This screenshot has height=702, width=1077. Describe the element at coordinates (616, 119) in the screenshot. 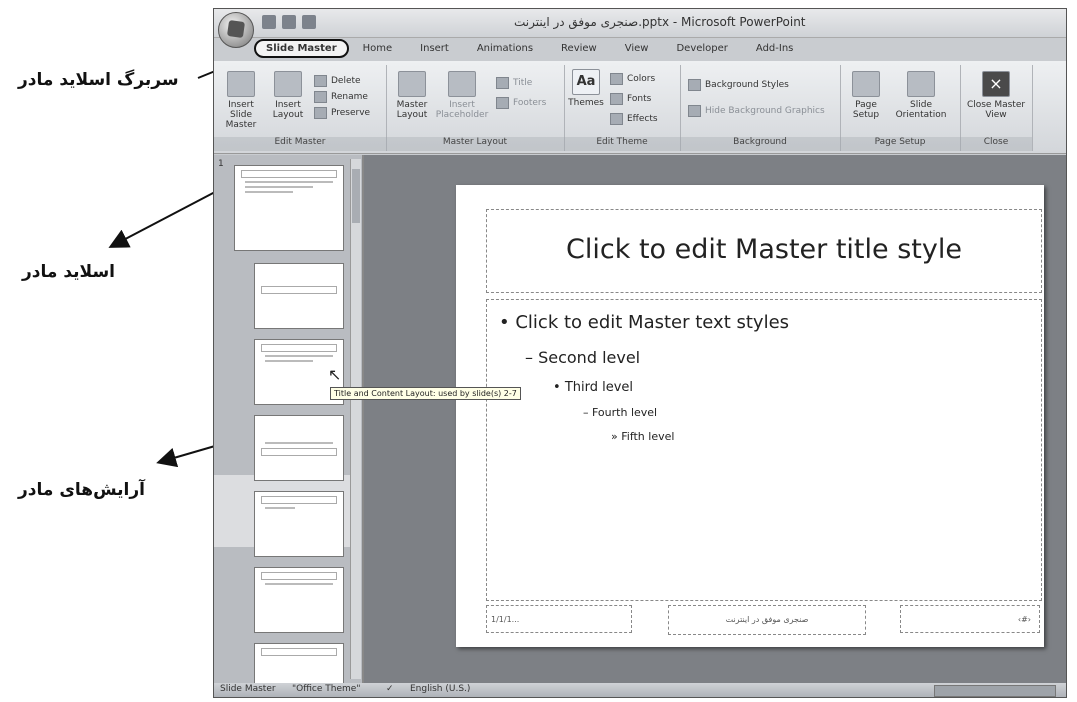

I see `effects-icon` at that location.